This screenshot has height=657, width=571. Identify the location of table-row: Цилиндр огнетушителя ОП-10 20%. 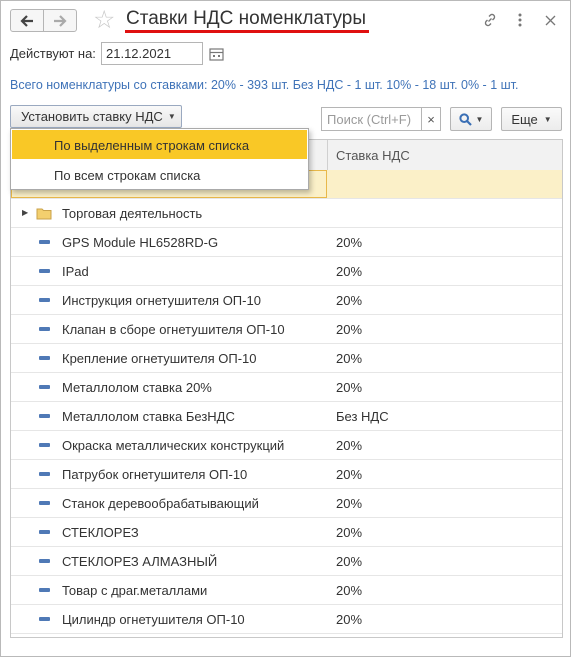
(286, 619).